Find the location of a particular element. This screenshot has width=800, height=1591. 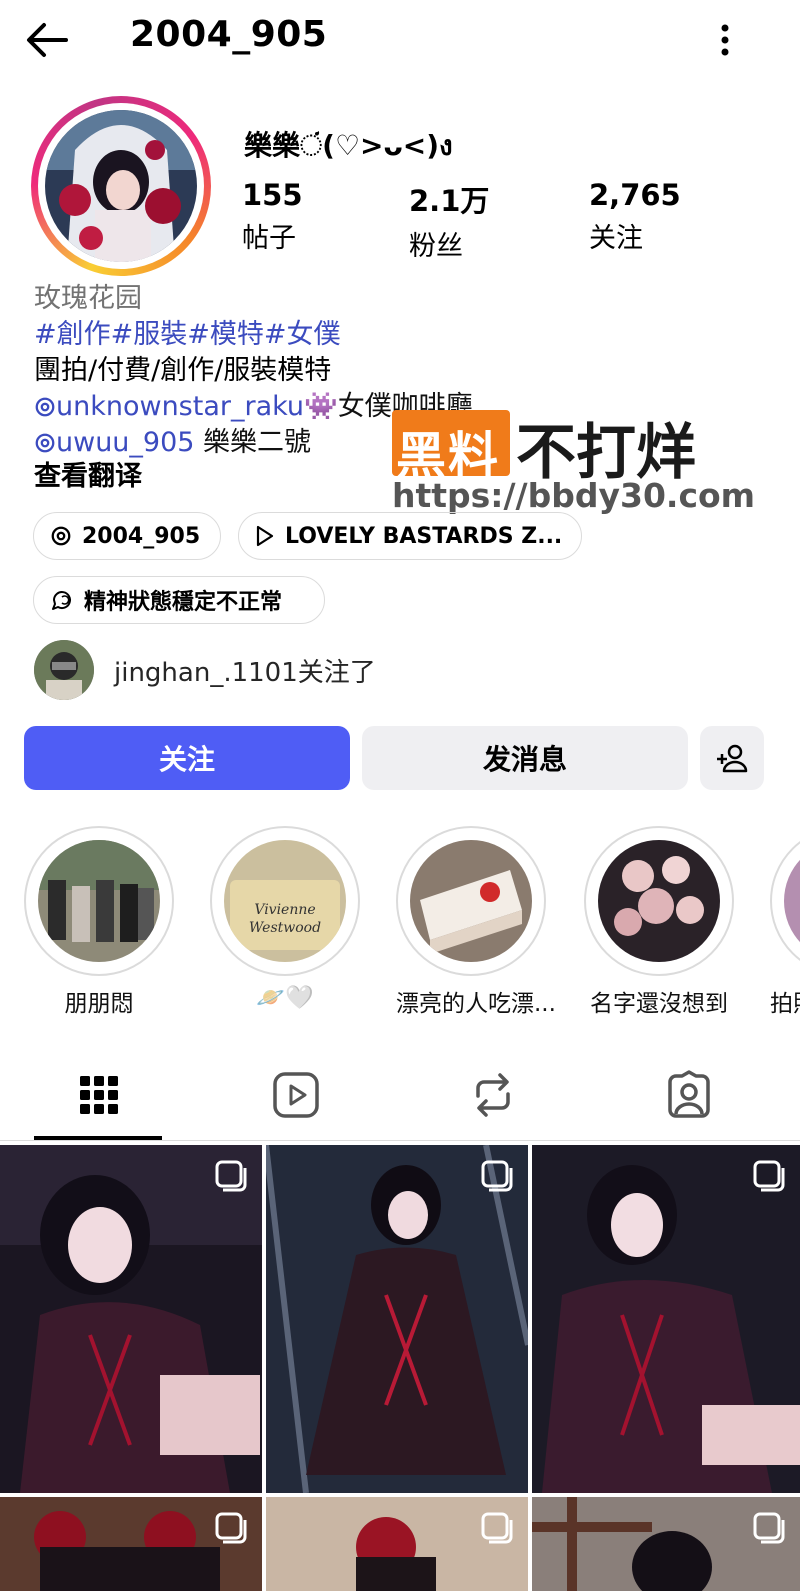

display-name: 樂樂ં(♡>ᴗ<)ง is located at coordinates (348, 145).